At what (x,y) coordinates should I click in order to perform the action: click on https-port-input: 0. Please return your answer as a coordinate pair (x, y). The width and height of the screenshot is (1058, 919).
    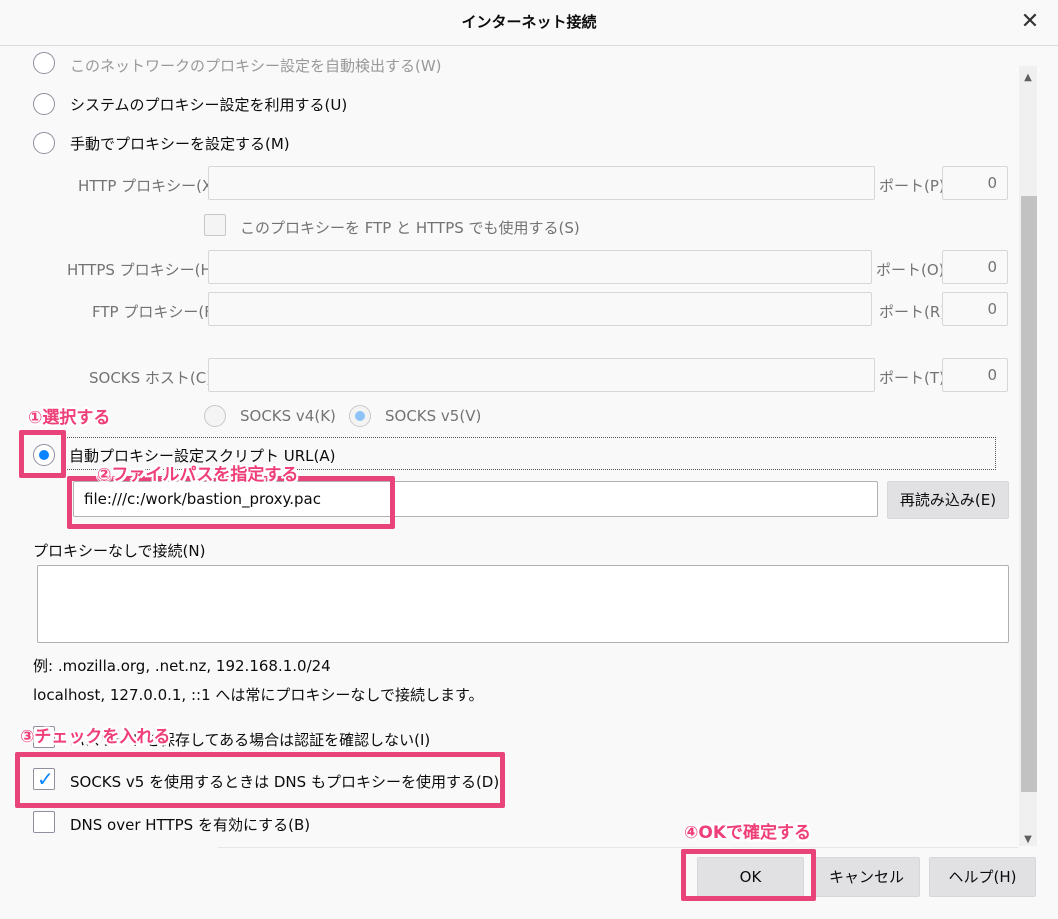
    Looking at the image, I should click on (975, 267).